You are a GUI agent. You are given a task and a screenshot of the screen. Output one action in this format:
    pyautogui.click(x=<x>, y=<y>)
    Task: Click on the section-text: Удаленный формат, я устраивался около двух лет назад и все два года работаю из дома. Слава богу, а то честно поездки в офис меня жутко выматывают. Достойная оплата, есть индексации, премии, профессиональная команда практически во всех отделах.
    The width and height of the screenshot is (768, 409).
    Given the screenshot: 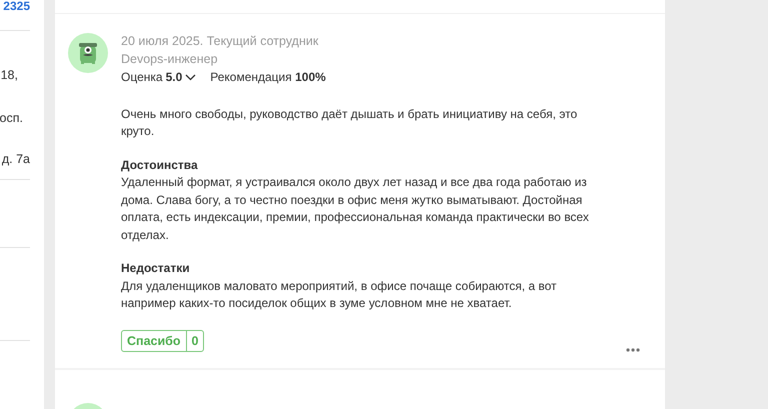 What is the action you would take?
    pyautogui.click(x=355, y=209)
    